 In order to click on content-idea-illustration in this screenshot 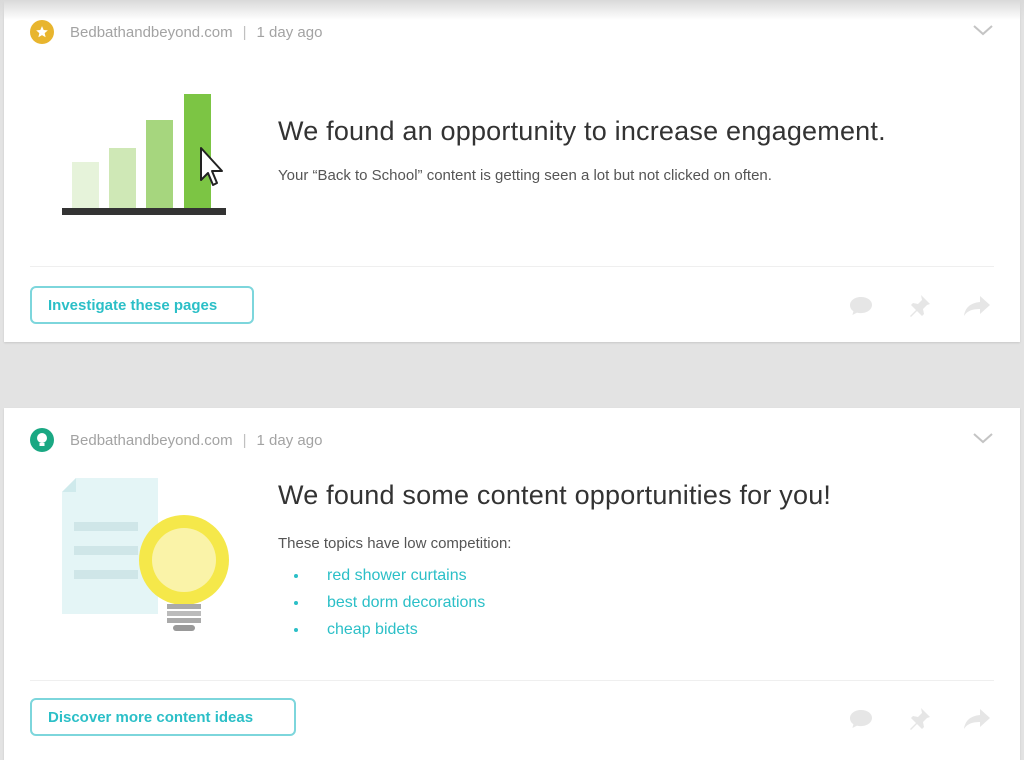, I will do `click(145, 554)`.